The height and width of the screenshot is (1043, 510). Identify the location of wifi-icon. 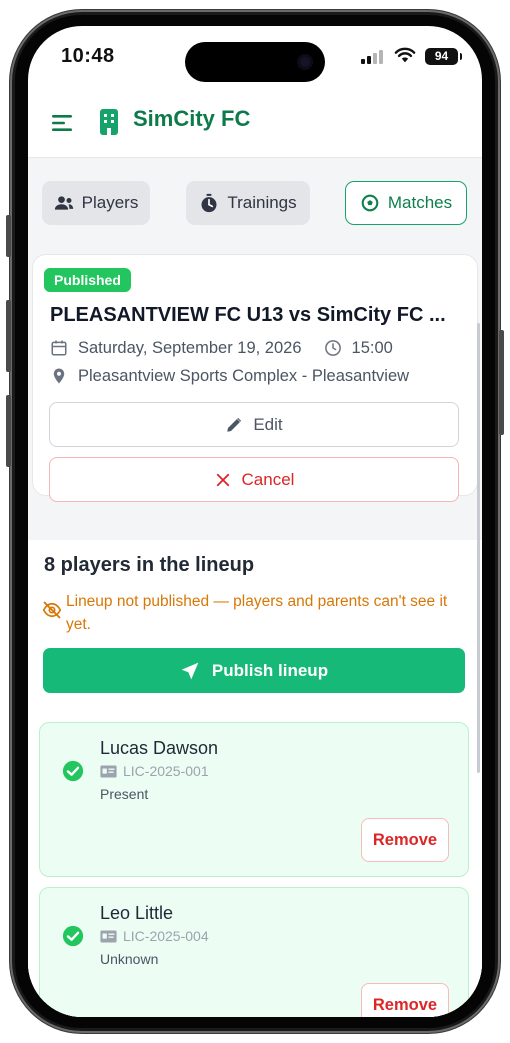
(405, 55).